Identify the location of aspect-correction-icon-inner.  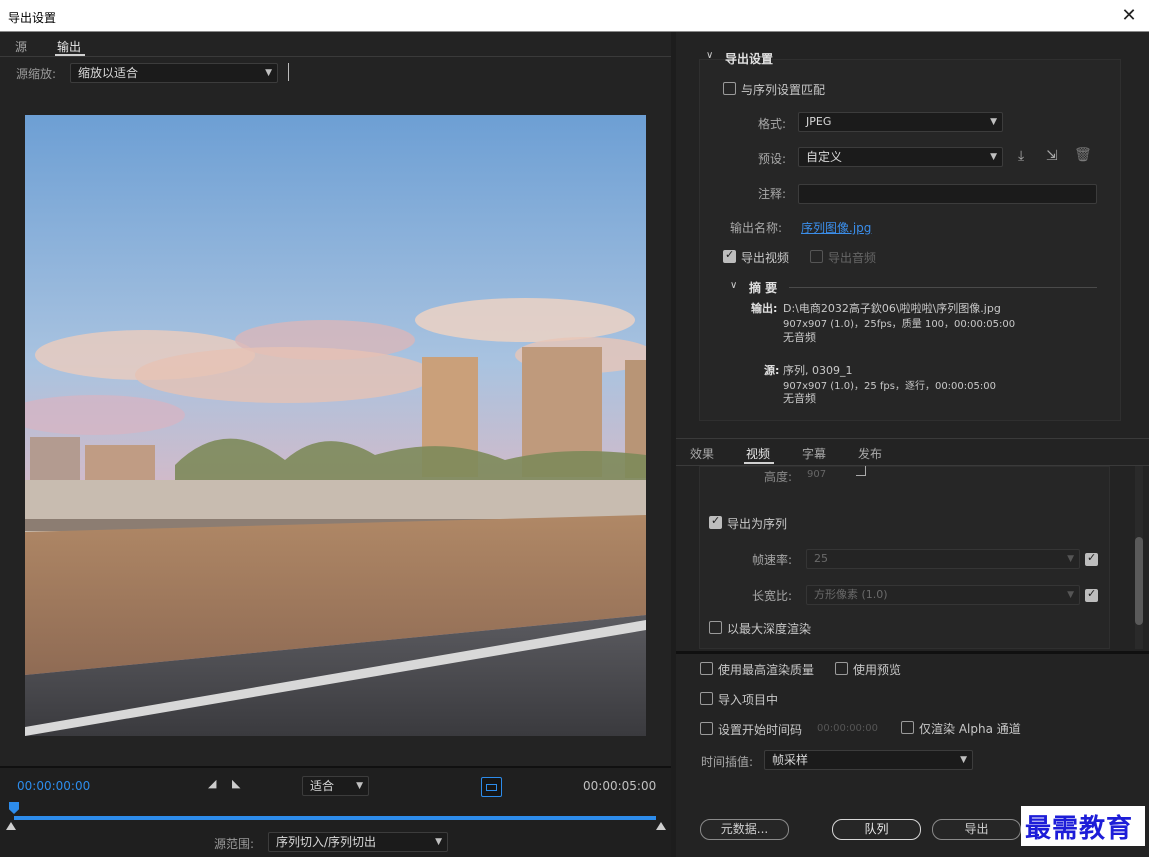
(491, 787).